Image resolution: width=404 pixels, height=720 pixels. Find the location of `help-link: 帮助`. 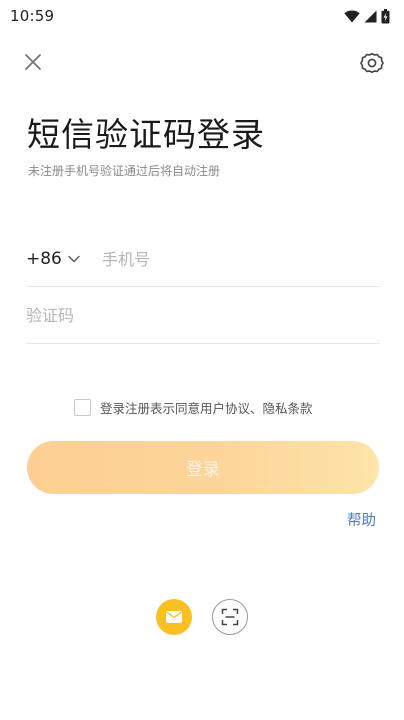

help-link: 帮助 is located at coordinates (361, 519).